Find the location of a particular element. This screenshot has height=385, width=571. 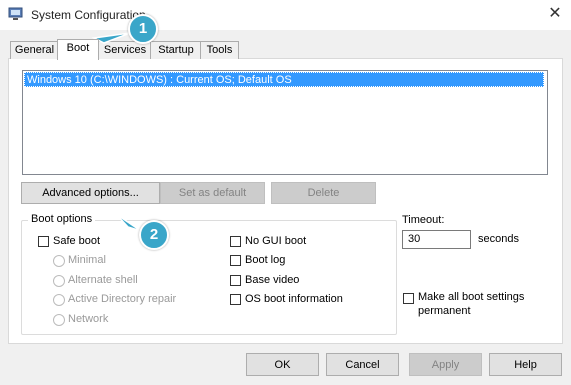

timeout-unit-label: seconds is located at coordinates (498, 239).